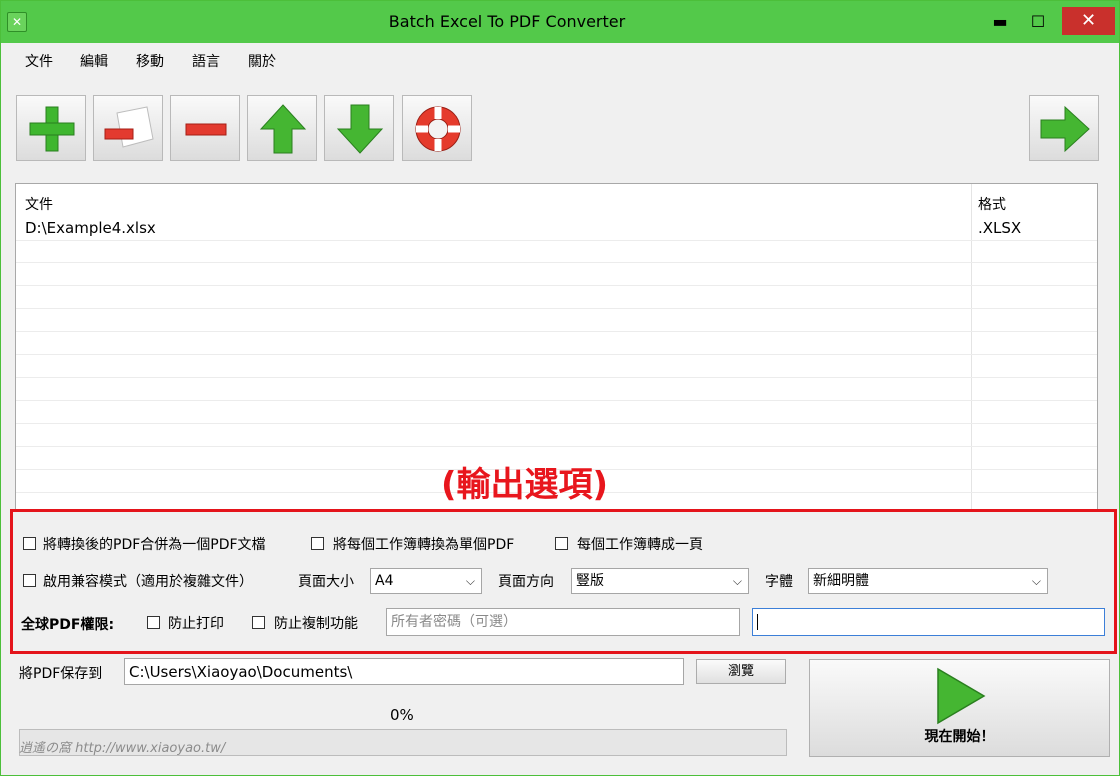 The image size is (1120, 776). I want to click on start-button-label: 現在開始！, so click(959, 737).